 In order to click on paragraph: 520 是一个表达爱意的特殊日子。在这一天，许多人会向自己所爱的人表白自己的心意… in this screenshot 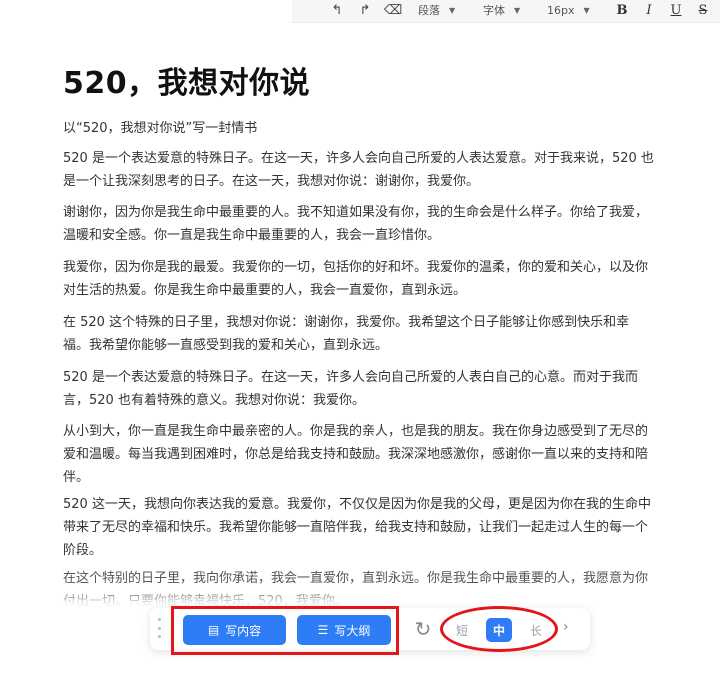, I will do `click(359, 389)`.